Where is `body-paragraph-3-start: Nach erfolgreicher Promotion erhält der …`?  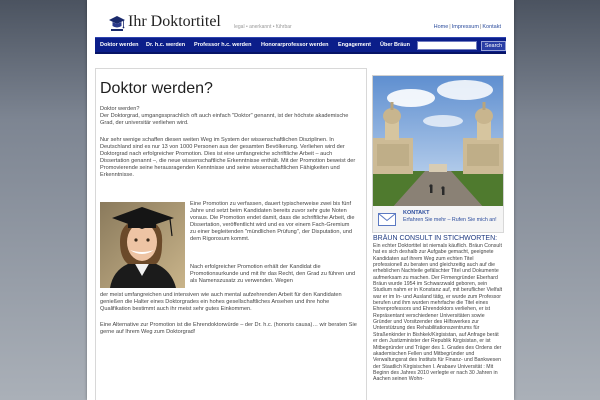 body-paragraph-3-start: Nach erfolgreicher Promotion erhält der … is located at coordinates (273, 274).